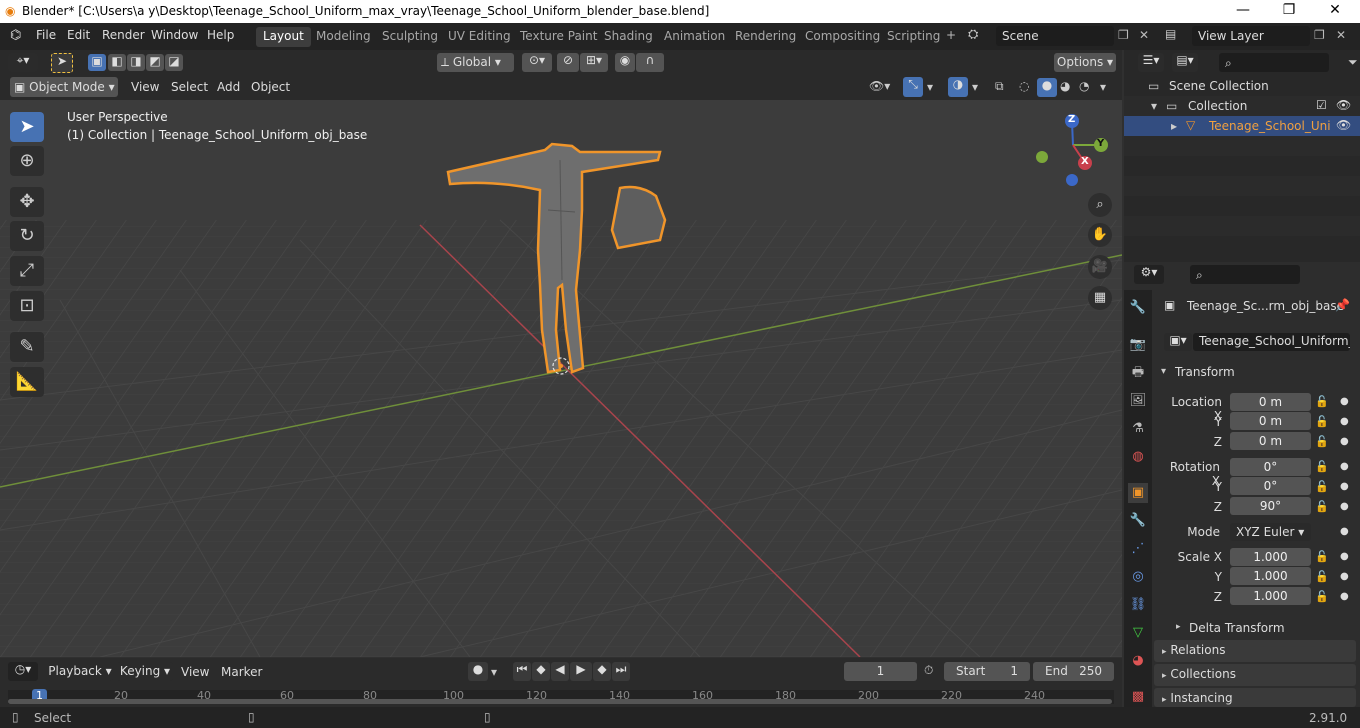  I want to click on rotation-mode-dropdown: XYZ Euler ▾, so click(1270, 532).